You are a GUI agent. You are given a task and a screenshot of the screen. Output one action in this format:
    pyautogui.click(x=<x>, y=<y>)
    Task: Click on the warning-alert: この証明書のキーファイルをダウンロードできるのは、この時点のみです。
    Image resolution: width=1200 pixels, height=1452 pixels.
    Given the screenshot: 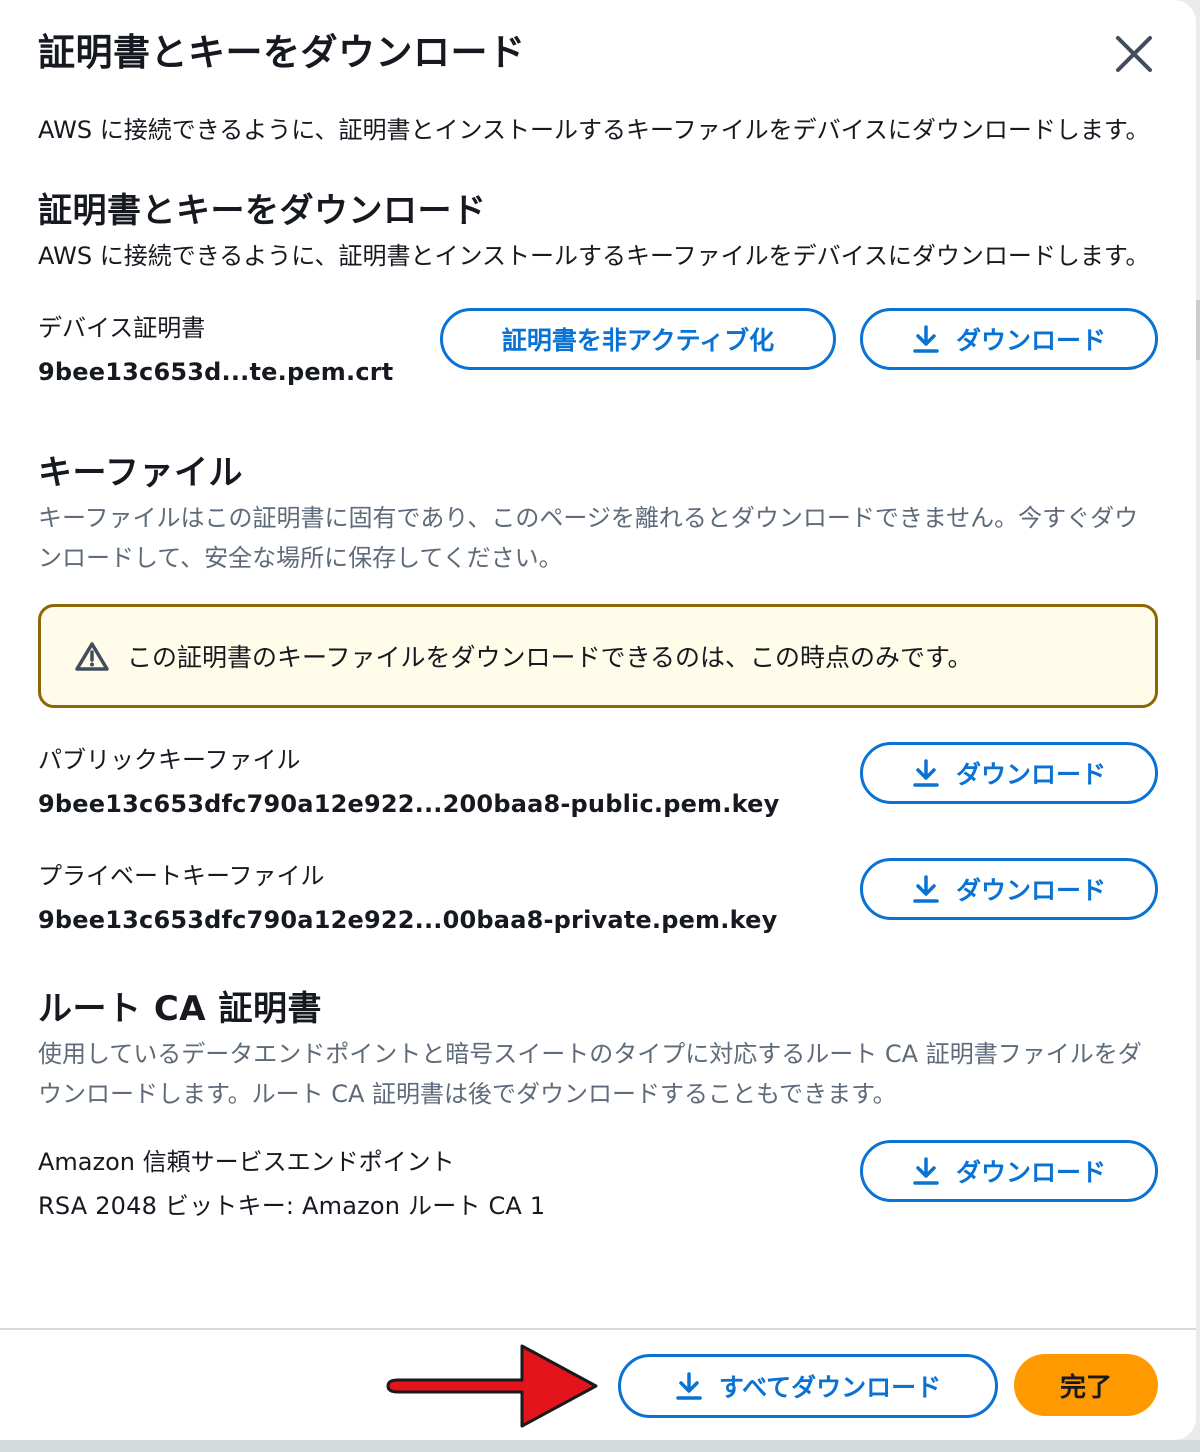 What is the action you would take?
    pyautogui.click(x=598, y=656)
    